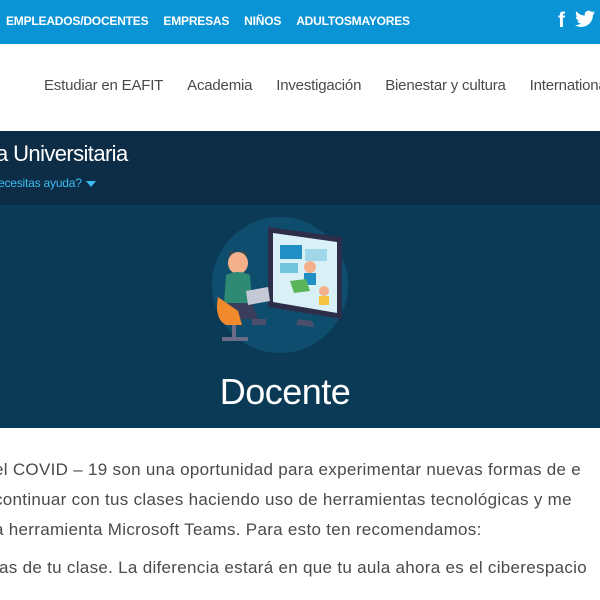 The height and width of the screenshot is (600, 600). Describe the element at coordinates (285, 391) in the screenshot. I see `page-heading: Docente` at that location.